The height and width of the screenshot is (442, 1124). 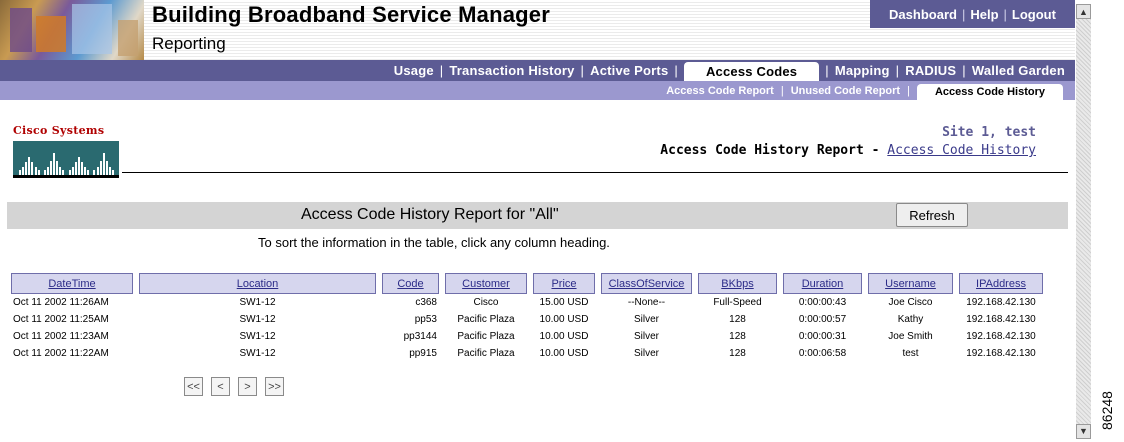 What do you see at coordinates (1083, 221) in the screenshot?
I see `vertical-scrollbar` at bounding box center [1083, 221].